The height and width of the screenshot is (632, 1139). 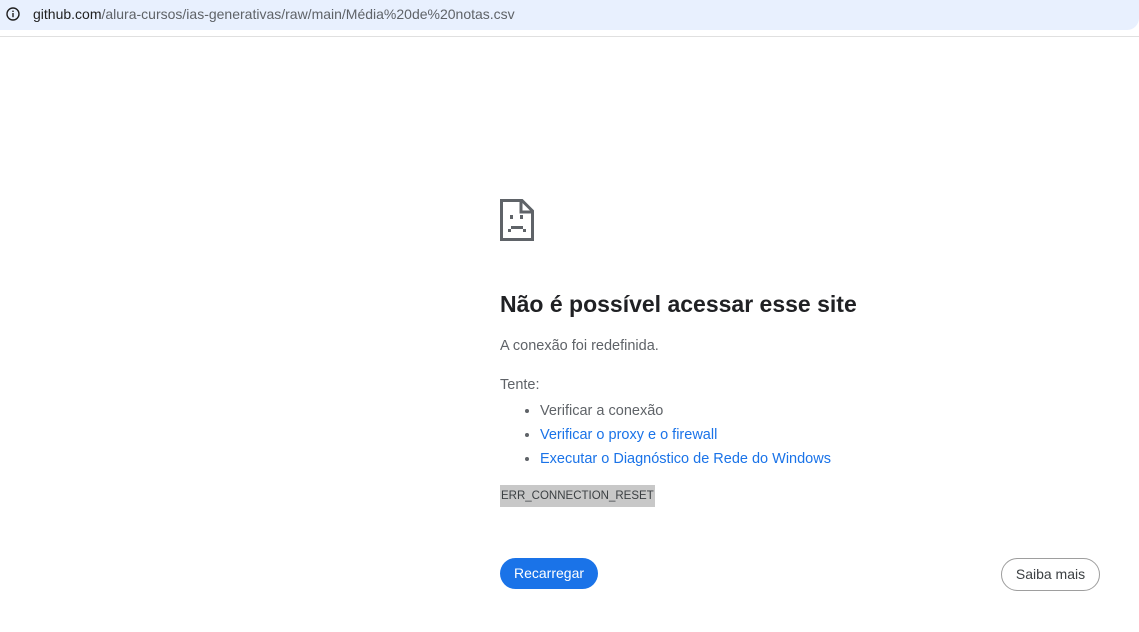 I want to click on sad-page-icon, so click(x=517, y=220).